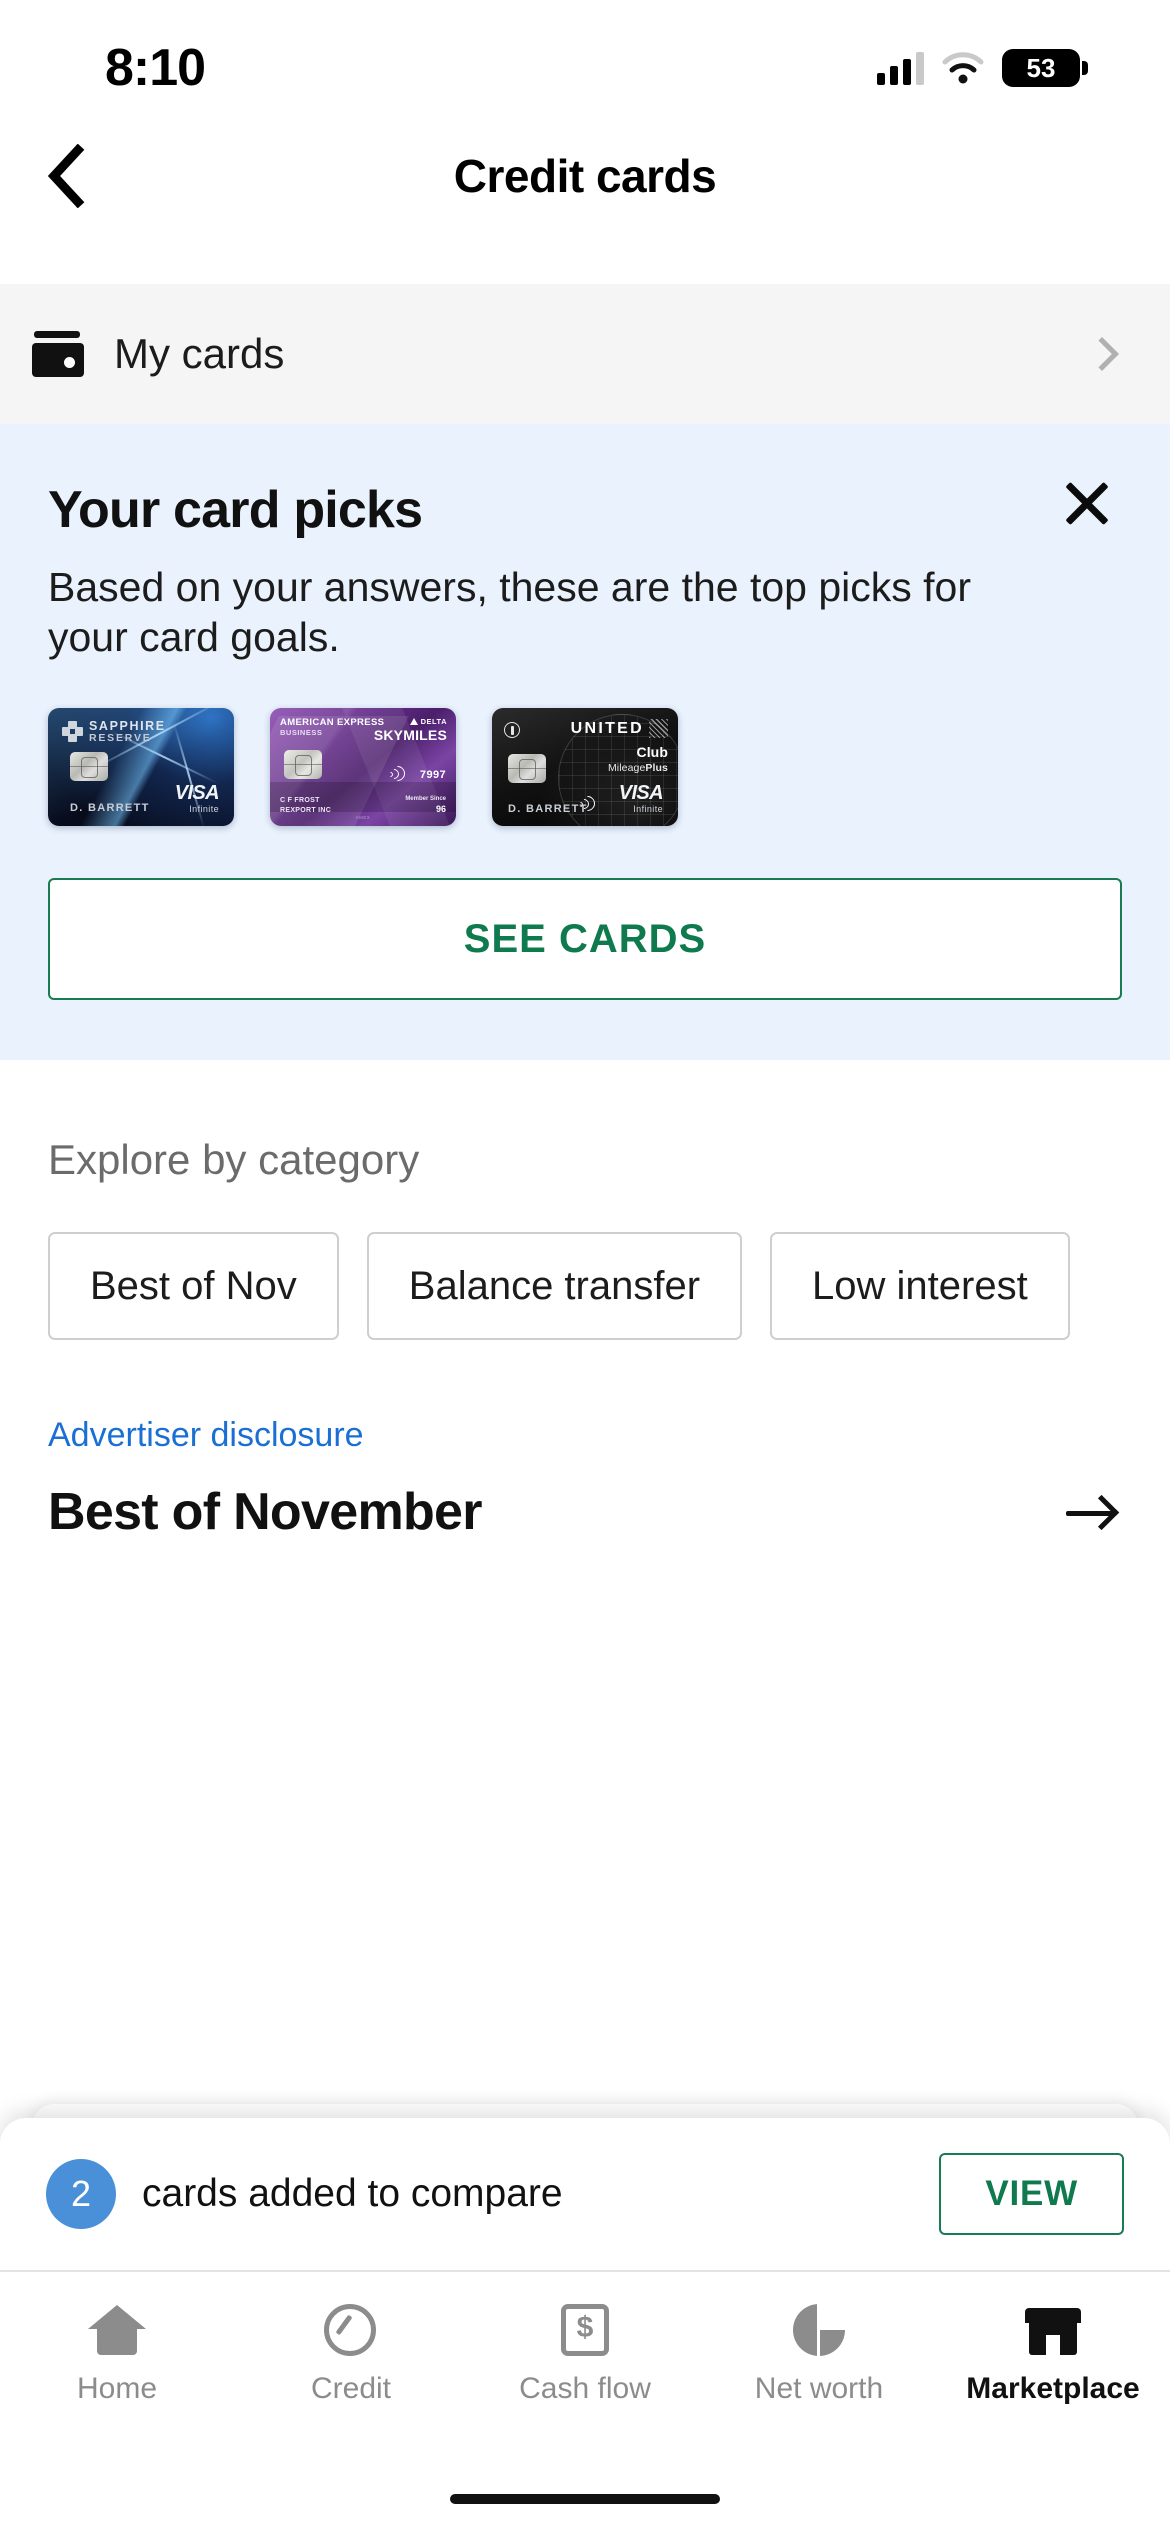  What do you see at coordinates (193, 1286) in the screenshot?
I see `category-chip-best-of-nov: Best of Nov` at bounding box center [193, 1286].